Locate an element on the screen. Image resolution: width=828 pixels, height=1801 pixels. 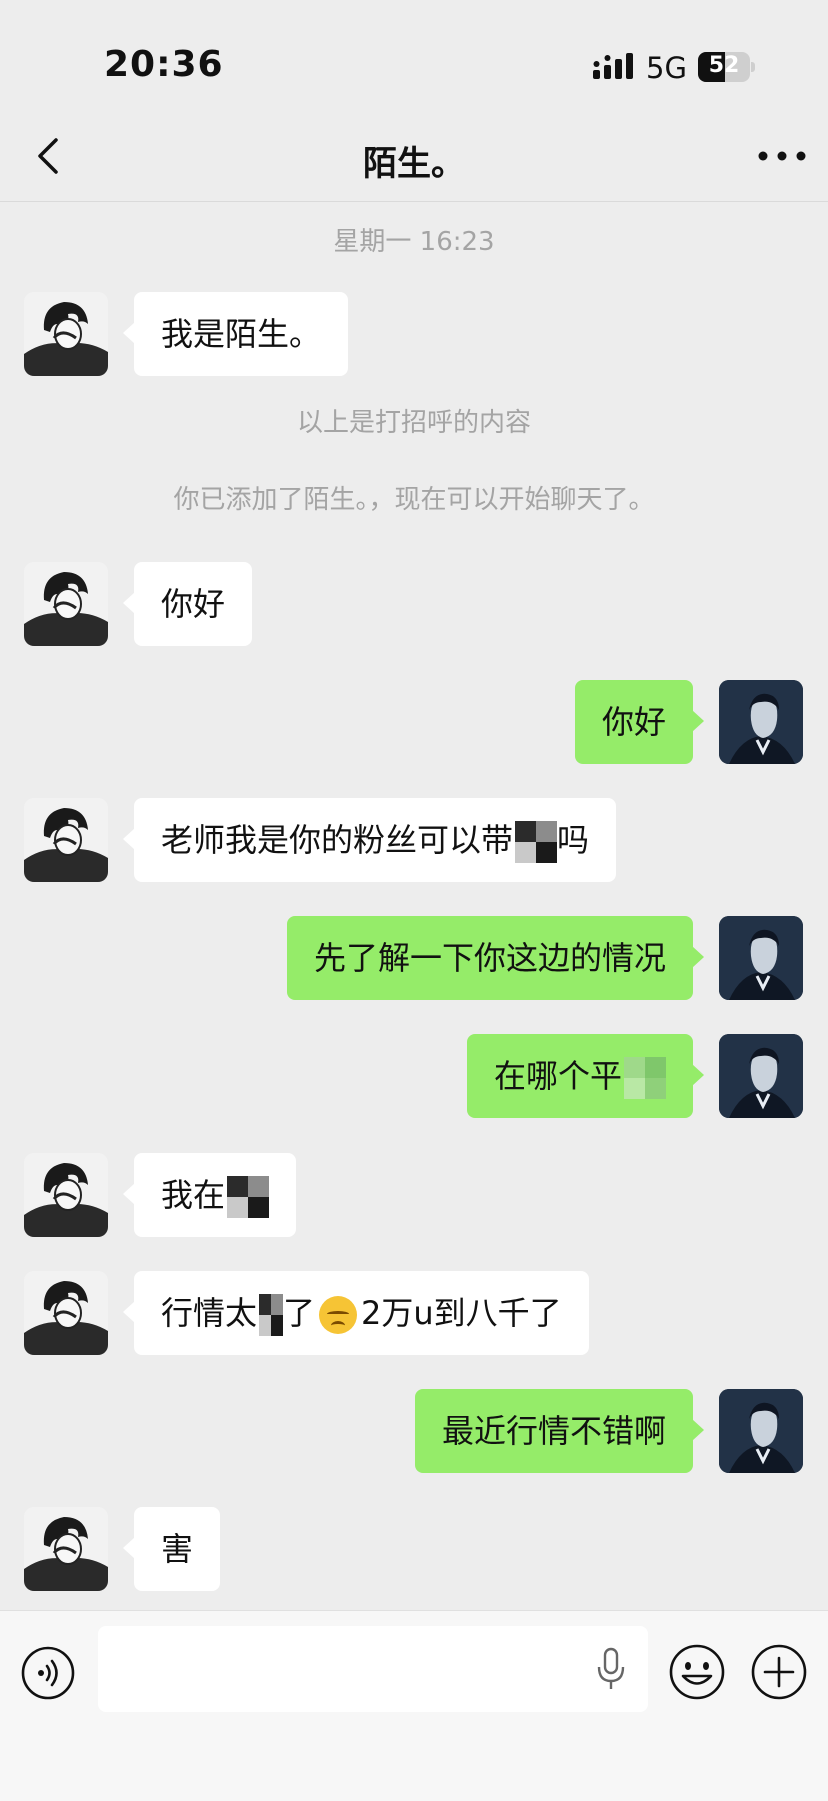
outgoing-bubble: 先了解一下你这边的情况 is located at coordinates (495, 958).